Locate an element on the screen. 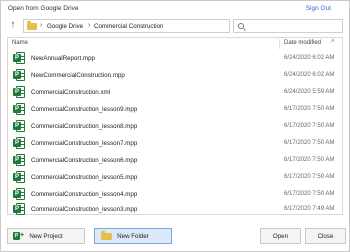  file-name: CommercialConstruction_lesson7.mpp is located at coordinates (84, 143).